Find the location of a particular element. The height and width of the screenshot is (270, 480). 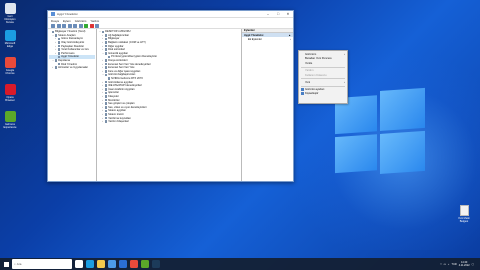

context-menu-item-label: Kullanım Kılavuzu is located at coordinates (316, 75).